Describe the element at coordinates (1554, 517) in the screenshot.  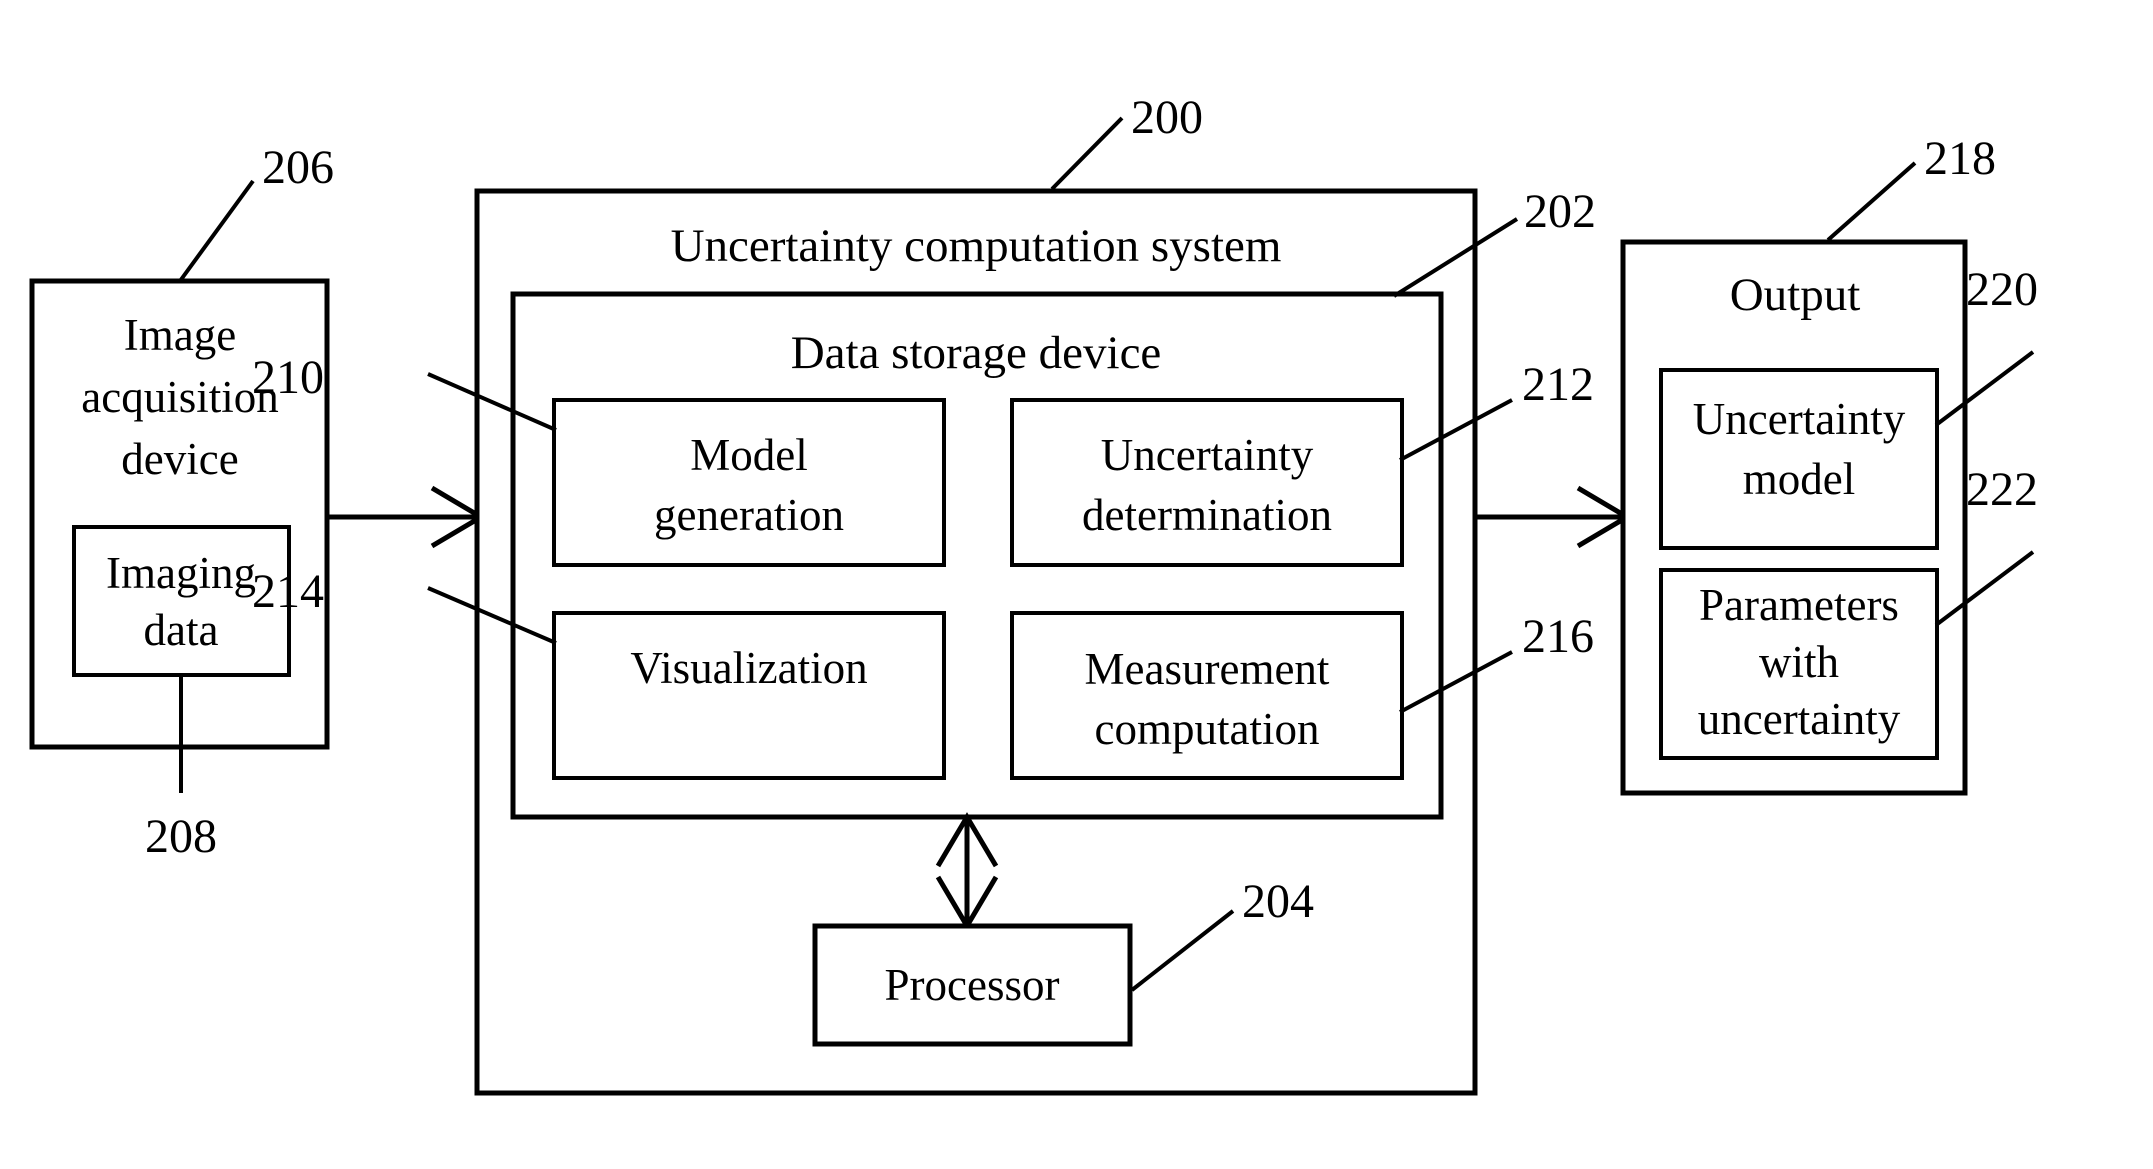
I see `arrow-system-to-output` at that location.